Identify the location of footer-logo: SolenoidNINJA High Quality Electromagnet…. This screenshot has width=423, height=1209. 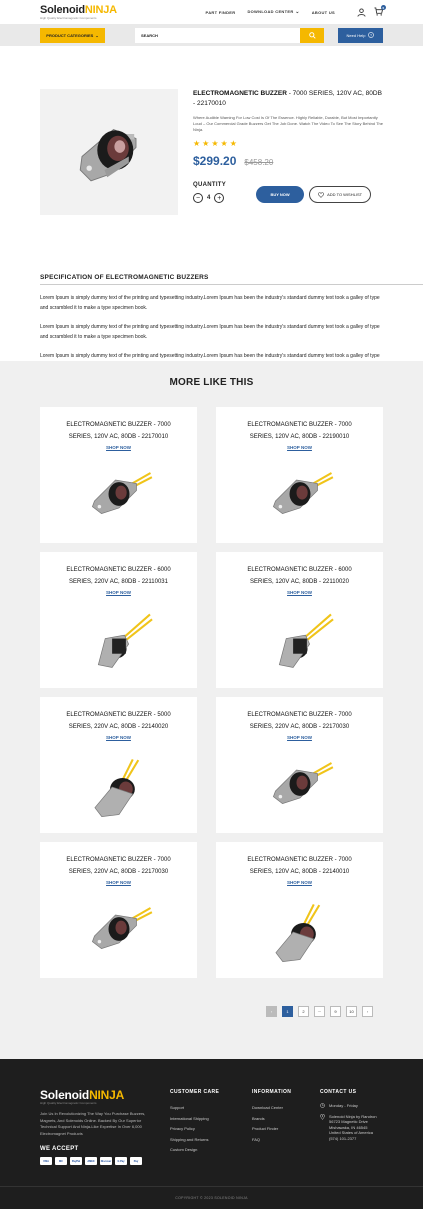
(82, 1097).